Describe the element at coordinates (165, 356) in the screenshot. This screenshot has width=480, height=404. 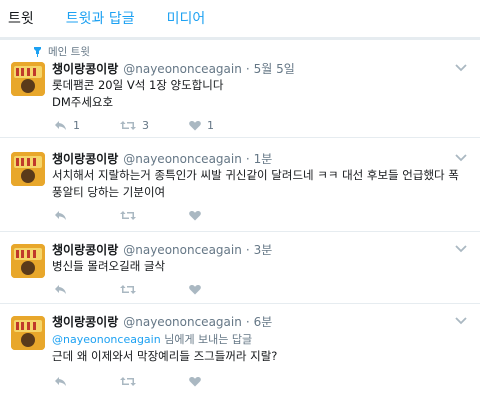
I see `tweet-text: 근데 왜 이제와서 막장예리들 즈그들꺼라 지랄?` at that location.